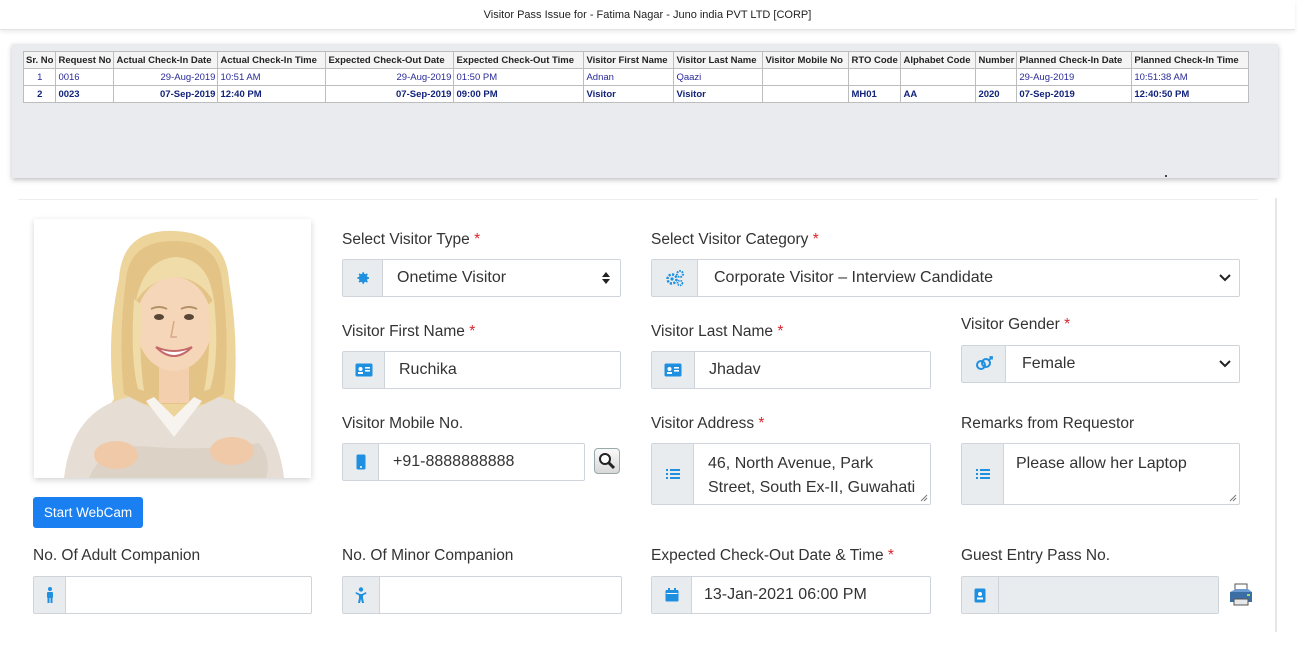  I want to click on cell-last-name: Visitor, so click(718, 94).